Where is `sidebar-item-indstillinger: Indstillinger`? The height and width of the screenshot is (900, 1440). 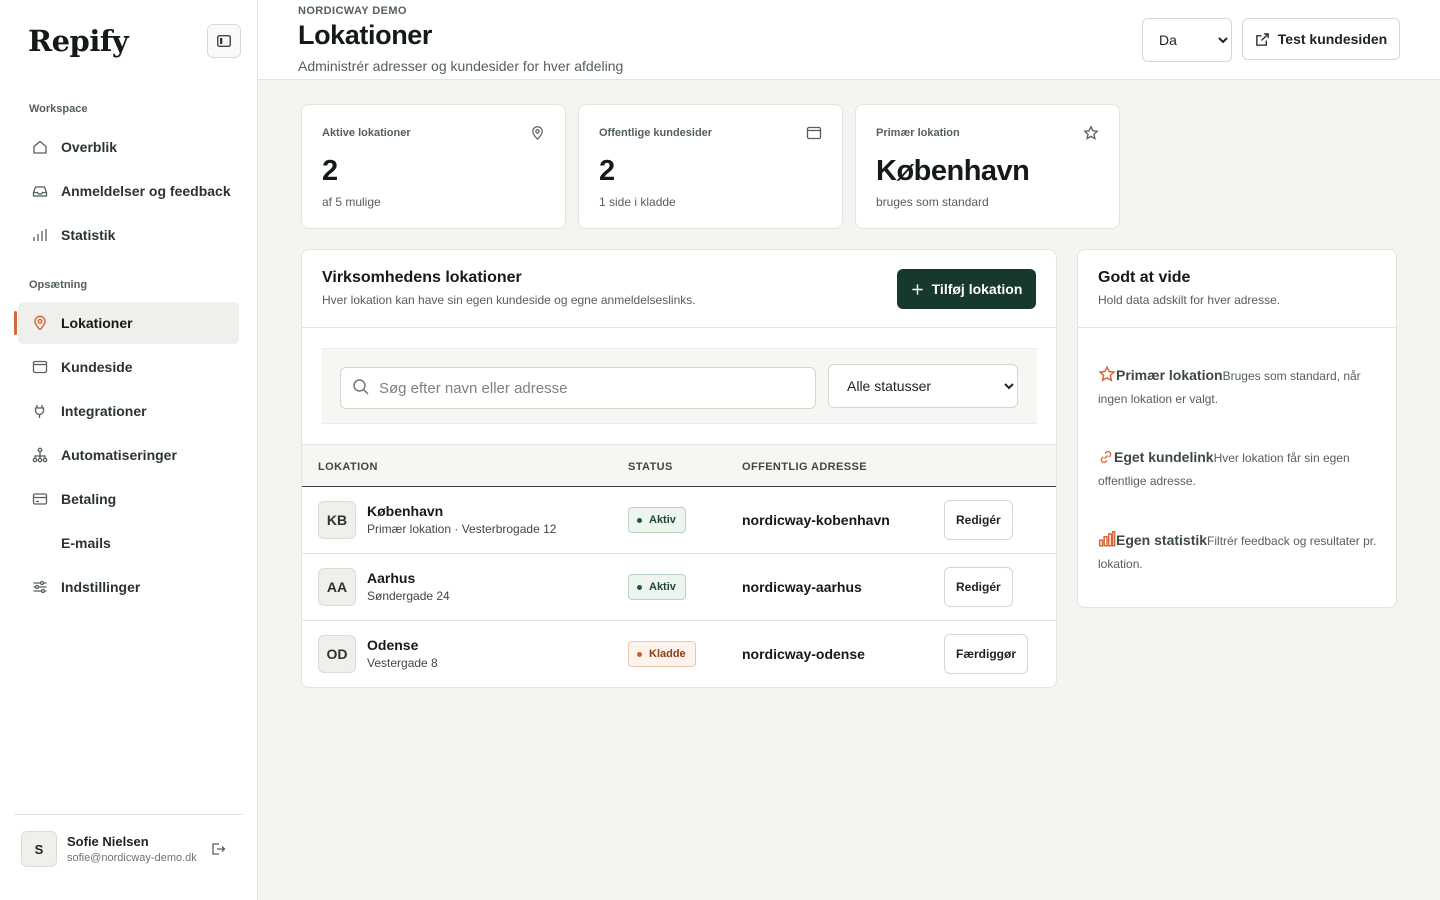
sidebar-item-indstillinger: Indstillinger is located at coordinates (128, 587).